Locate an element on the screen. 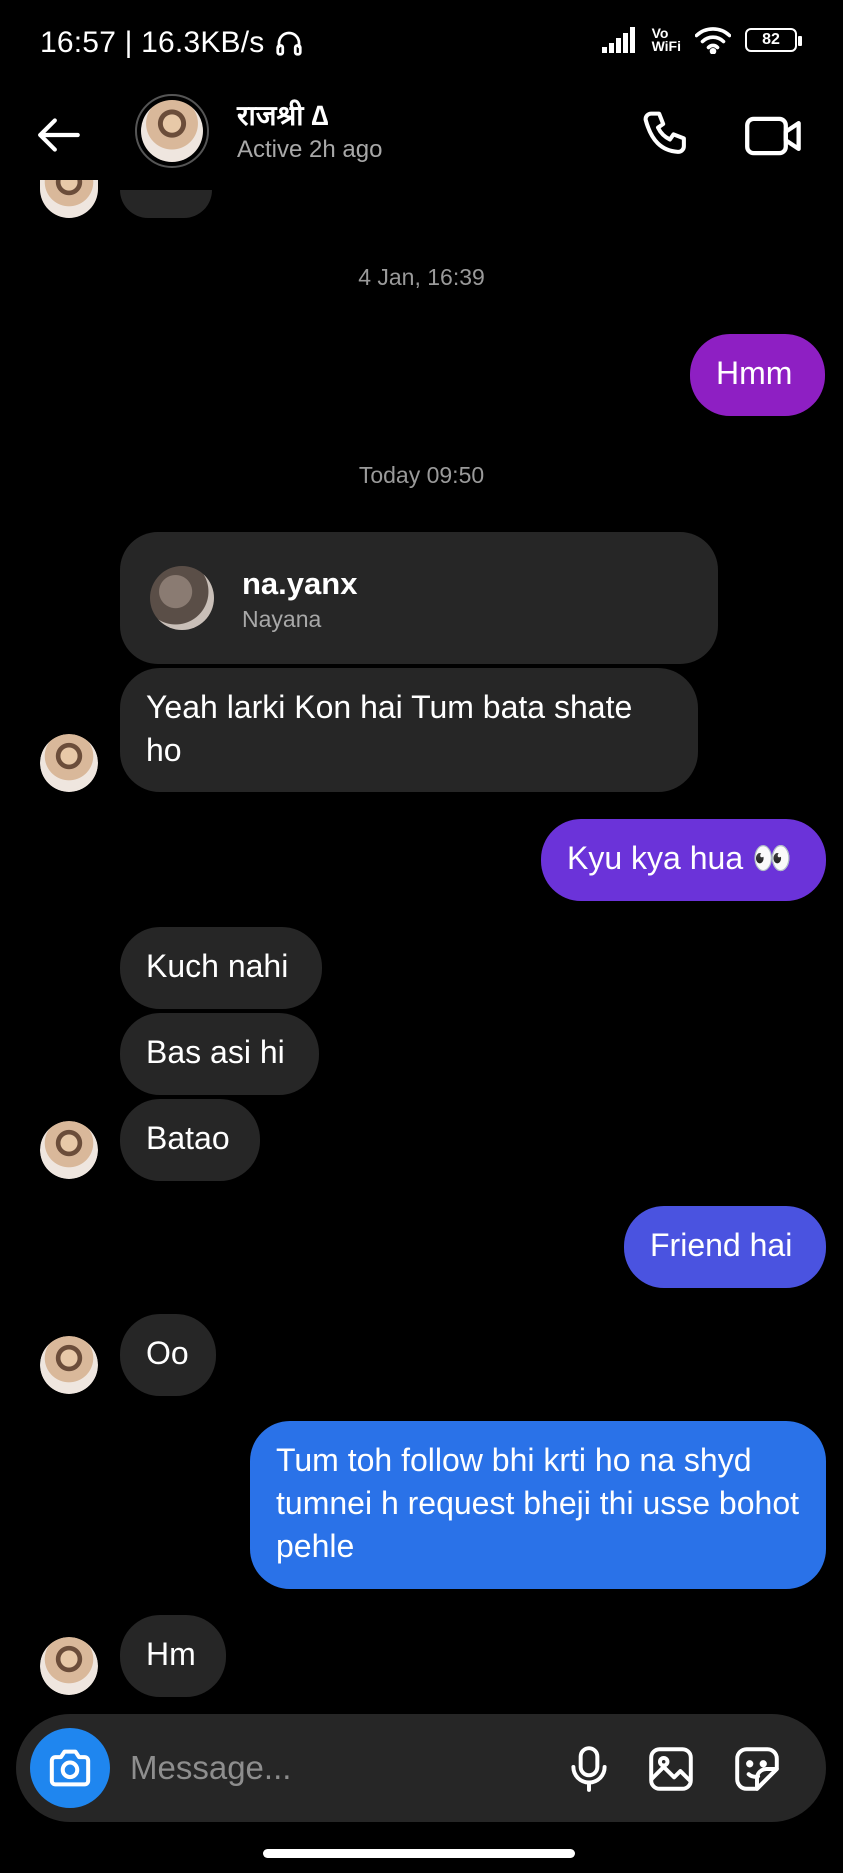 Image resolution: width=843 pixels, height=1873 pixels. message-incoming: Batao is located at coordinates (190, 1140).